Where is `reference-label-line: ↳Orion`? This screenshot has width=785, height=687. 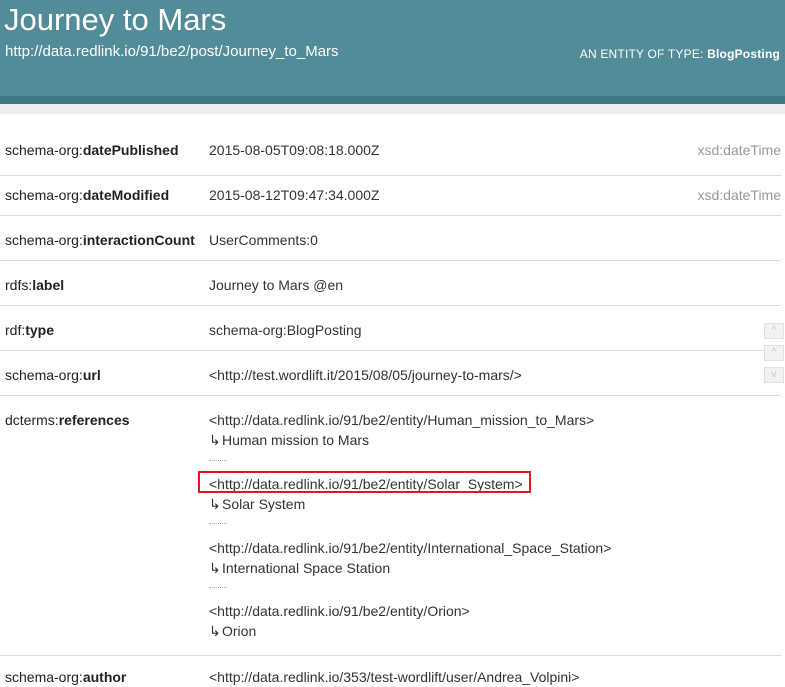
reference-label-line: ↳Orion is located at coordinates (339, 631).